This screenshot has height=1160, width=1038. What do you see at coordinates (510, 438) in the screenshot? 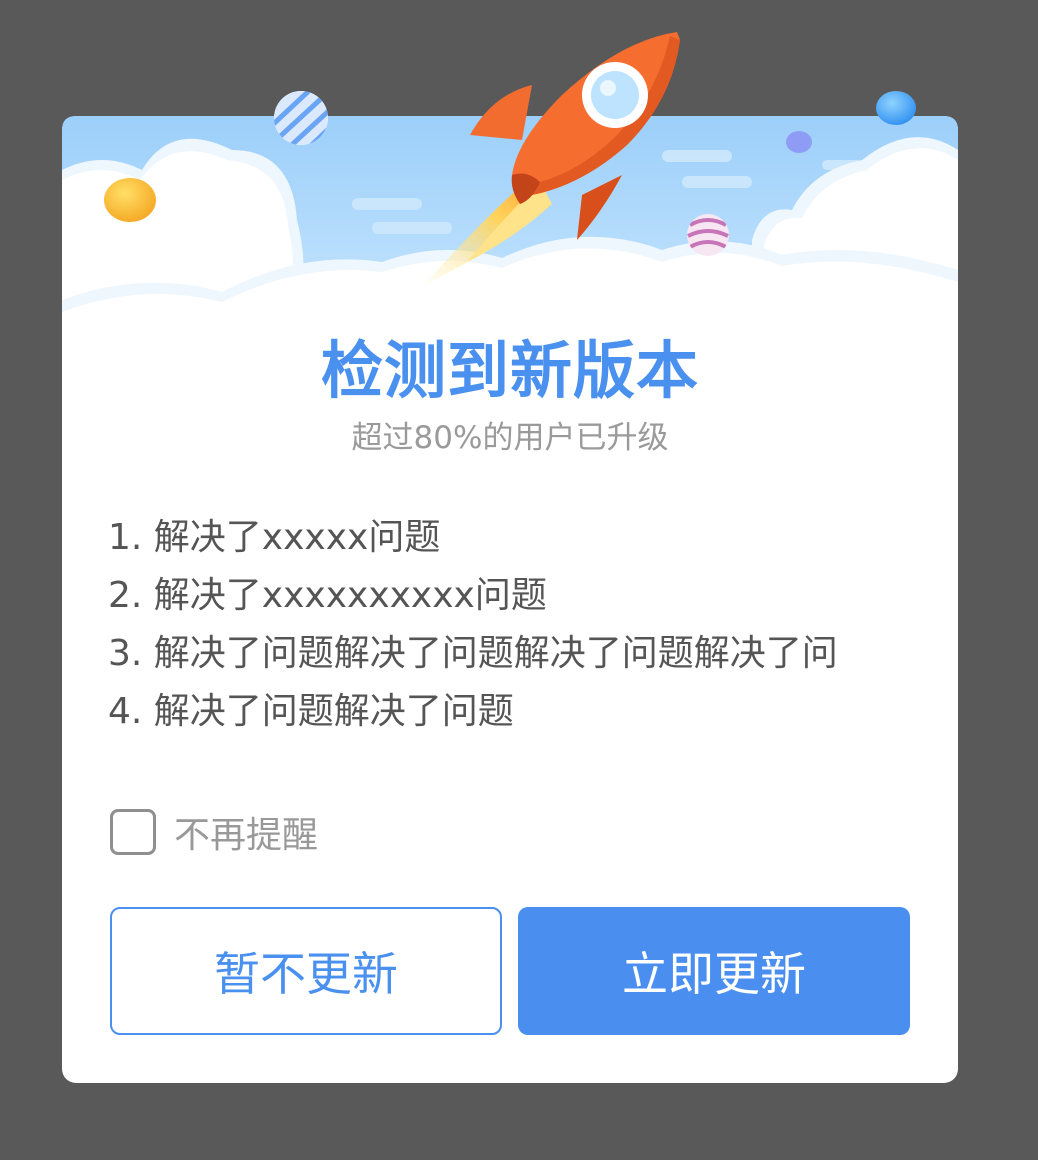
I see `dialog-subtitle: 超过80%的用户已升级` at bounding box center [510, 438].